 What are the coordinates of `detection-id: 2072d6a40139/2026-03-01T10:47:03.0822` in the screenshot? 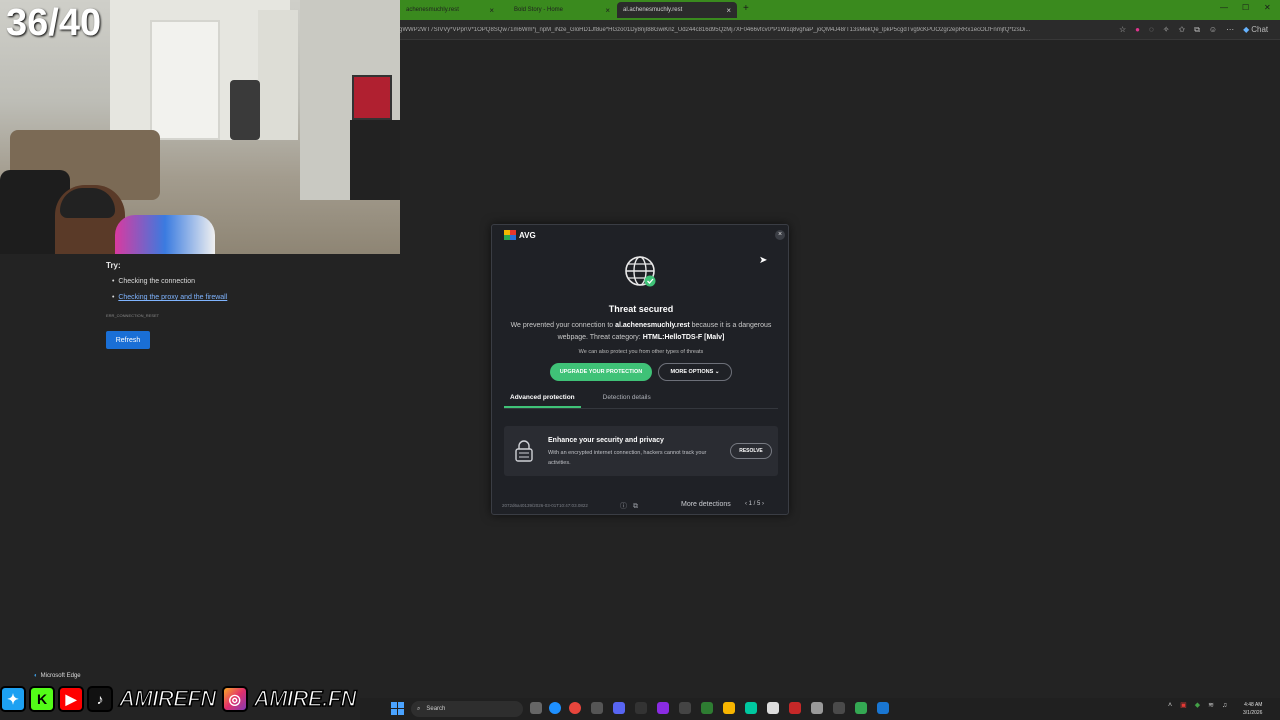 It's located at (545, 505).